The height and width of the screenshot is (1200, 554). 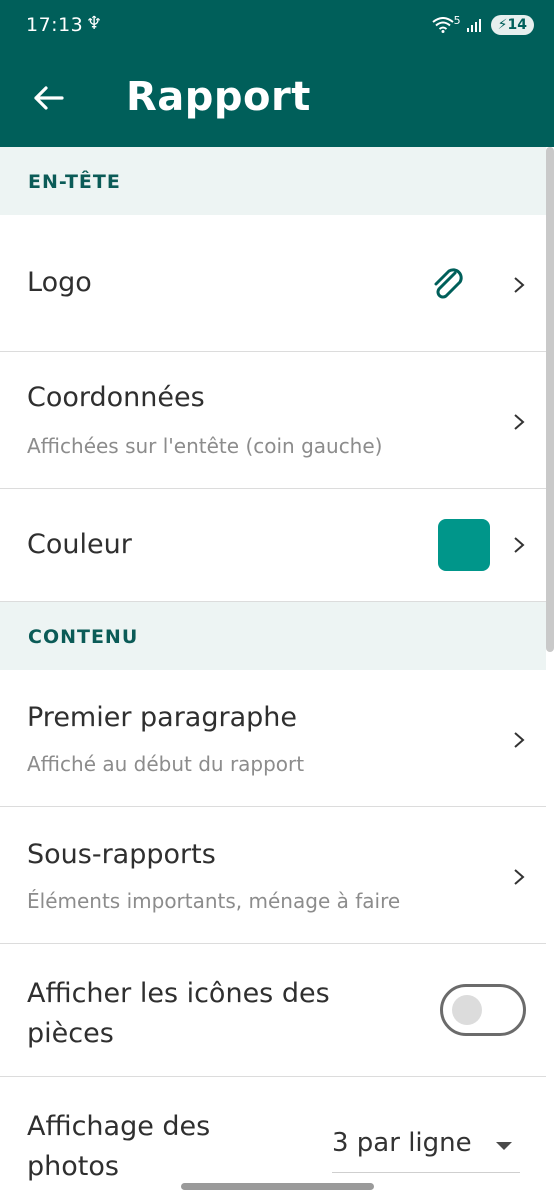 I want to click on icones-toggle, so click(x=483, y=1010).